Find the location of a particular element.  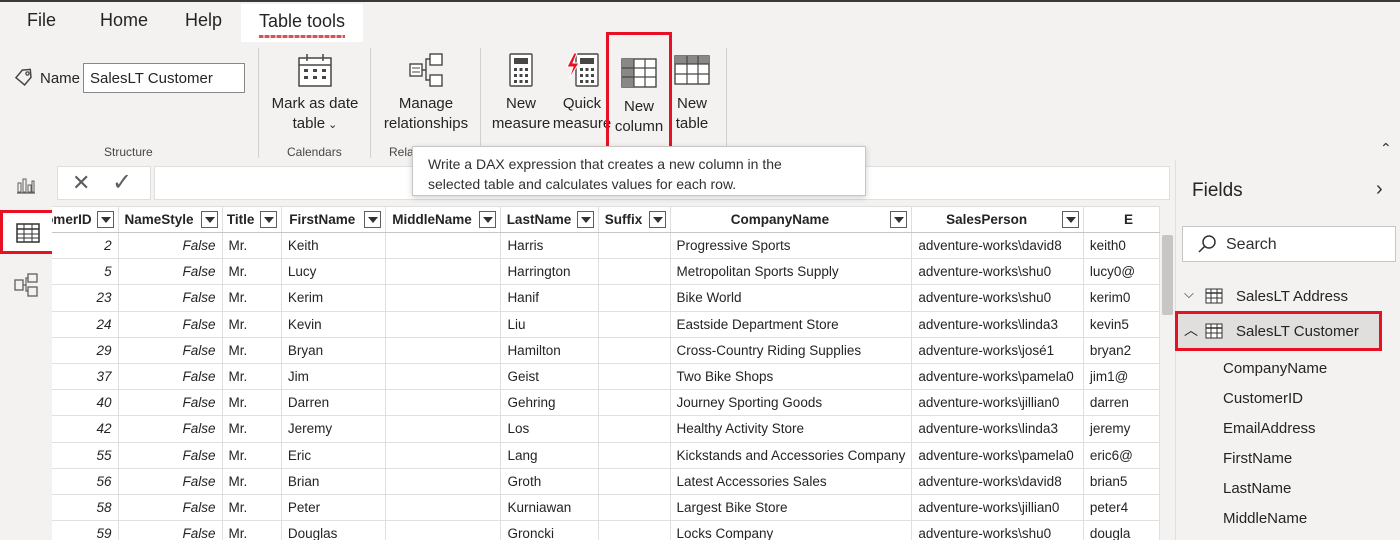

table-cell: adventure-works\david8 is located at coordinates (997, 246).